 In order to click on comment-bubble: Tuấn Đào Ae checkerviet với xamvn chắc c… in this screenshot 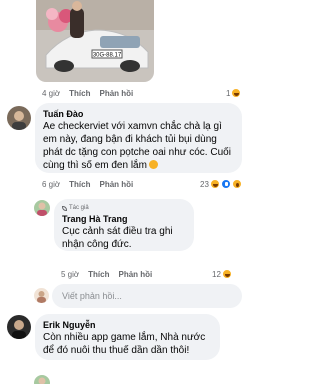, I will do `click(138, 138)`.